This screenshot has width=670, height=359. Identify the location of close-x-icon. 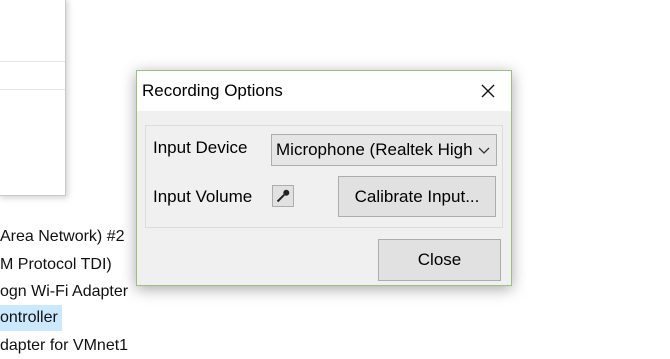
(488, 91).